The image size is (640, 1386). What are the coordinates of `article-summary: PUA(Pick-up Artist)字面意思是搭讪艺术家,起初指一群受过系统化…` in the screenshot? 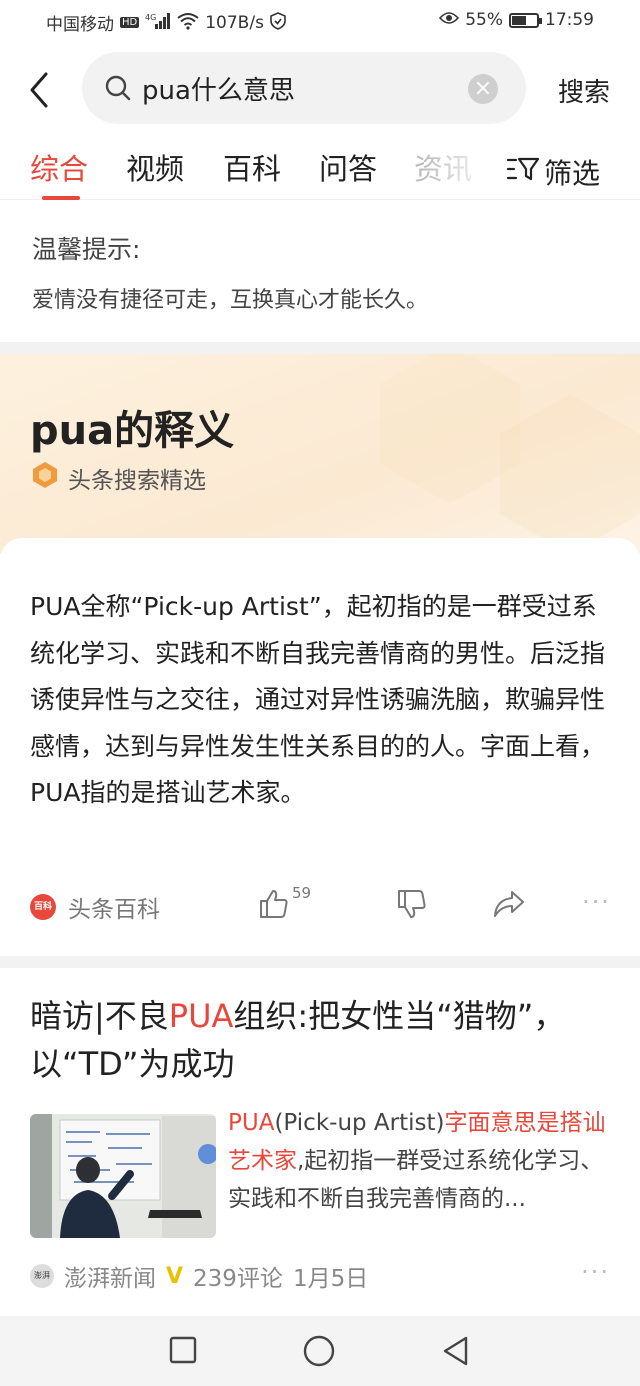 It's located at (419, 1161).